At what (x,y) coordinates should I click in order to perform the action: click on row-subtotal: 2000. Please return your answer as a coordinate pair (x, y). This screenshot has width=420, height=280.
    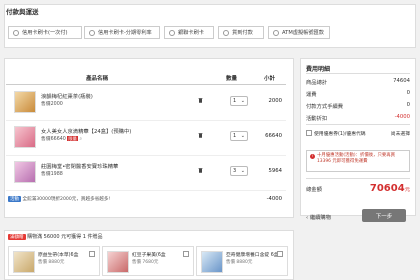
    Looking at the image, I should click on (275, 101).